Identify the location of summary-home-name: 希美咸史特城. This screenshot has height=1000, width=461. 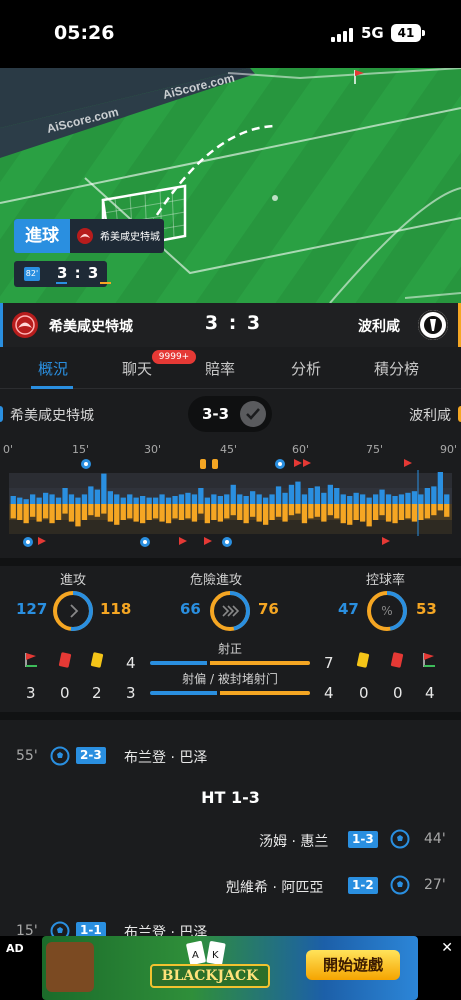
(52, 416).